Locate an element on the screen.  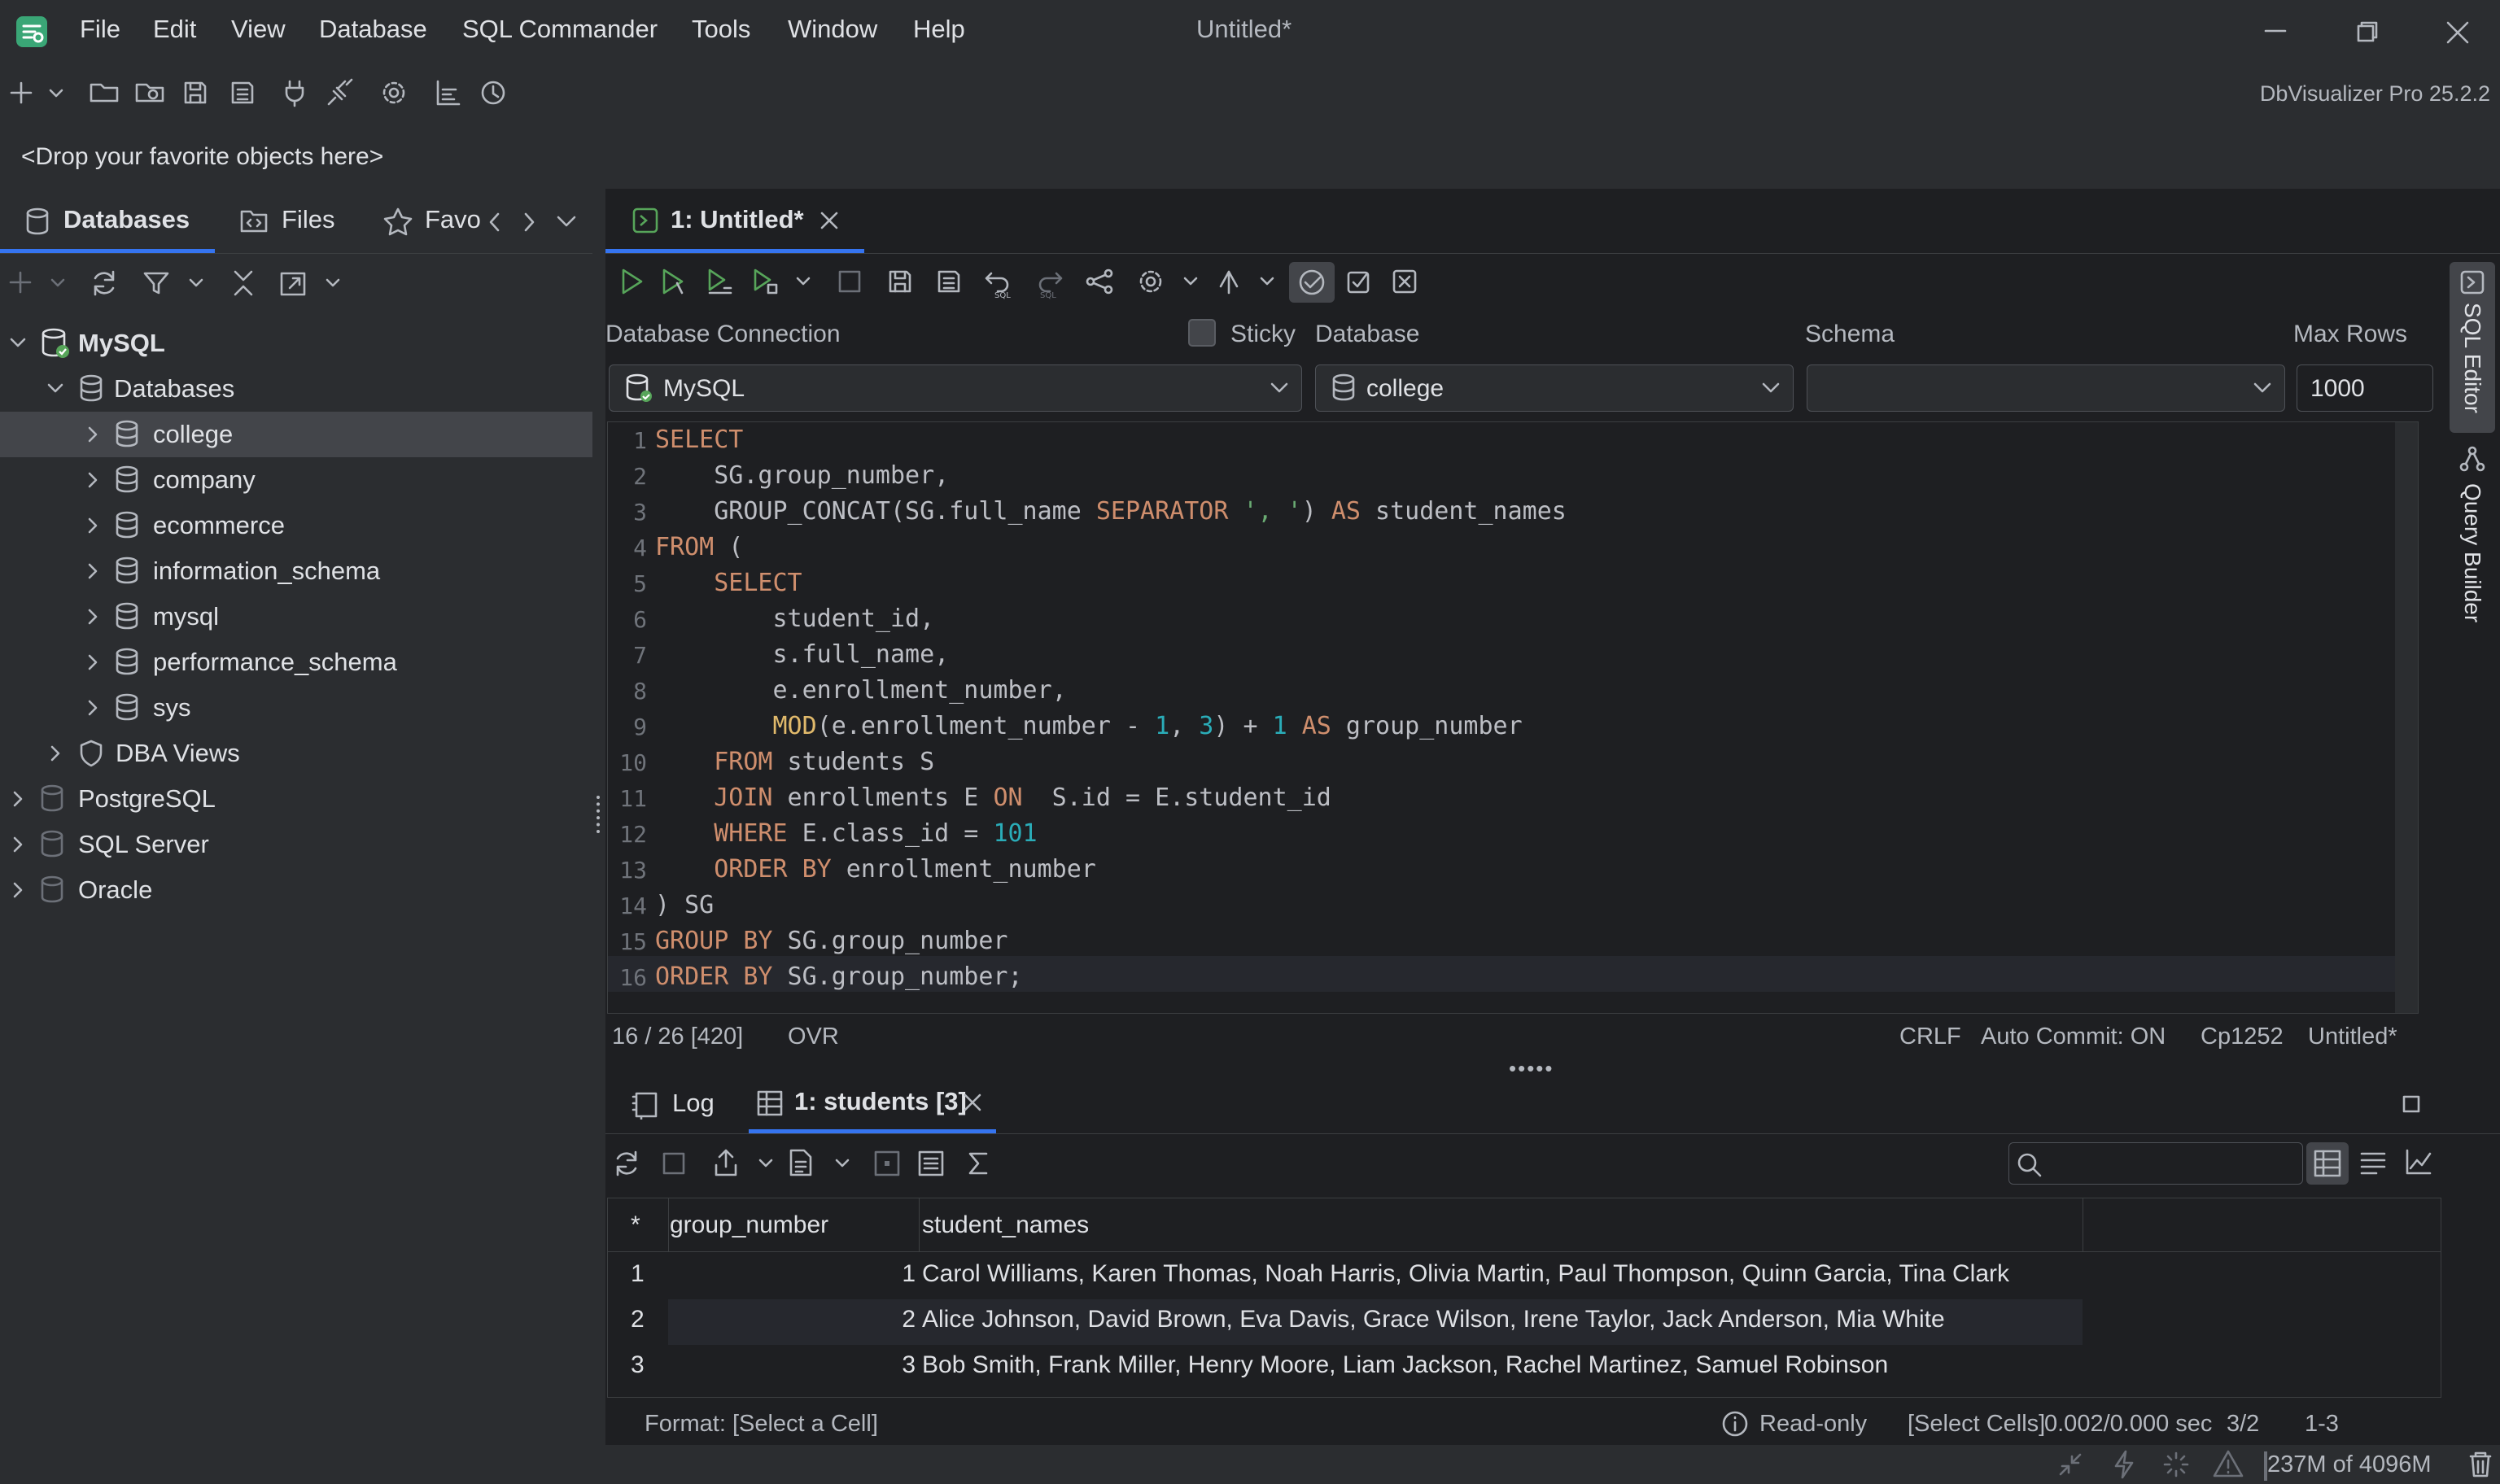
tree-node-oracle: Oracle is located at coordinates (296, 890).